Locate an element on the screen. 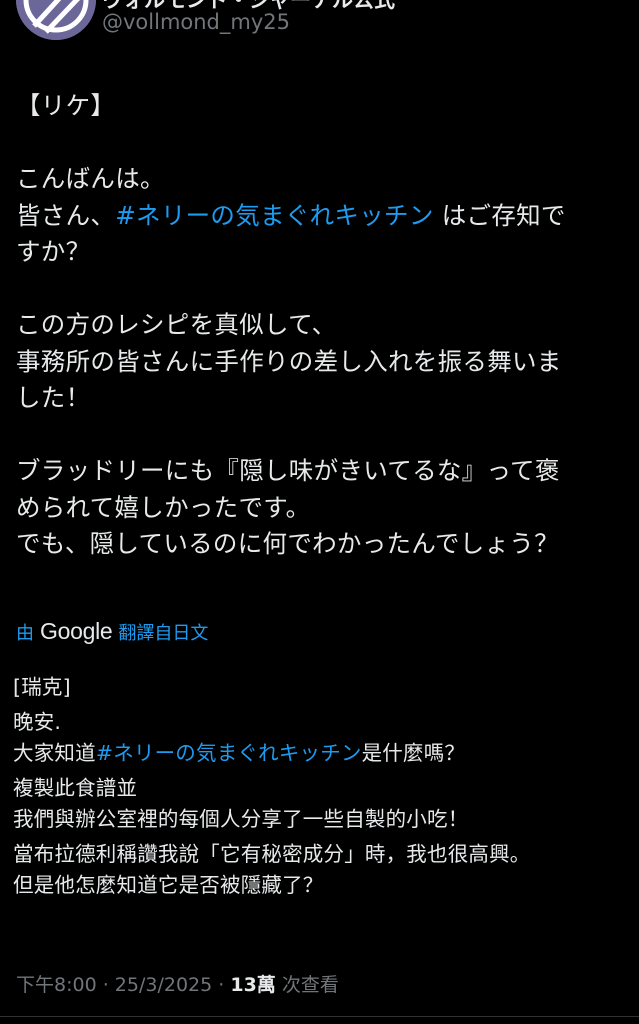 The width and height of the screenshot is (639, 1024). translation-source-label: 翻譯自日文 is located at coordinates (163, 632).